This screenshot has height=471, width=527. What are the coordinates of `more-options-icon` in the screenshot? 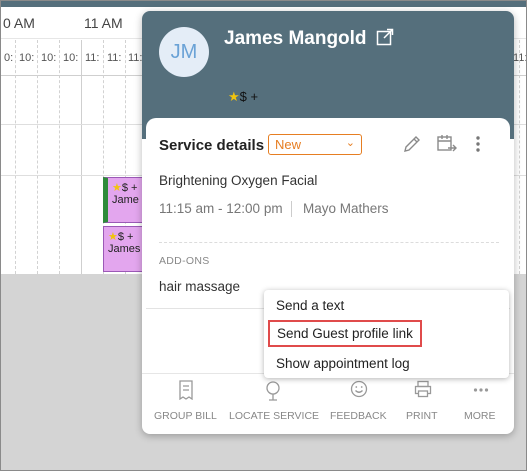 It's located at (478, 144).